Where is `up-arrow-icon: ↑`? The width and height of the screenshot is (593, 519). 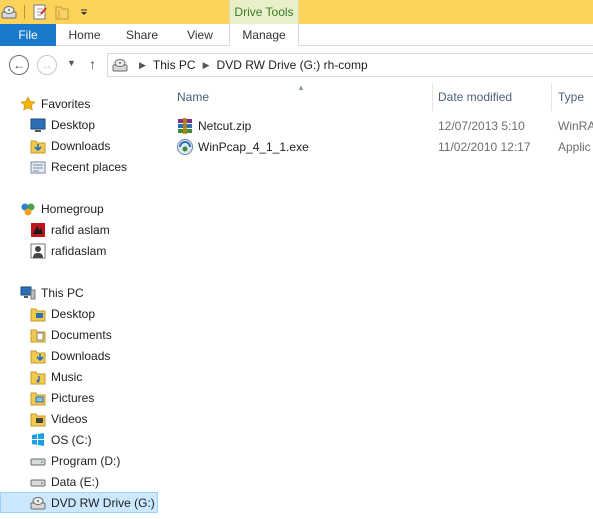 up-arrow-icon: ↑ is located at coordinates (92, 64).